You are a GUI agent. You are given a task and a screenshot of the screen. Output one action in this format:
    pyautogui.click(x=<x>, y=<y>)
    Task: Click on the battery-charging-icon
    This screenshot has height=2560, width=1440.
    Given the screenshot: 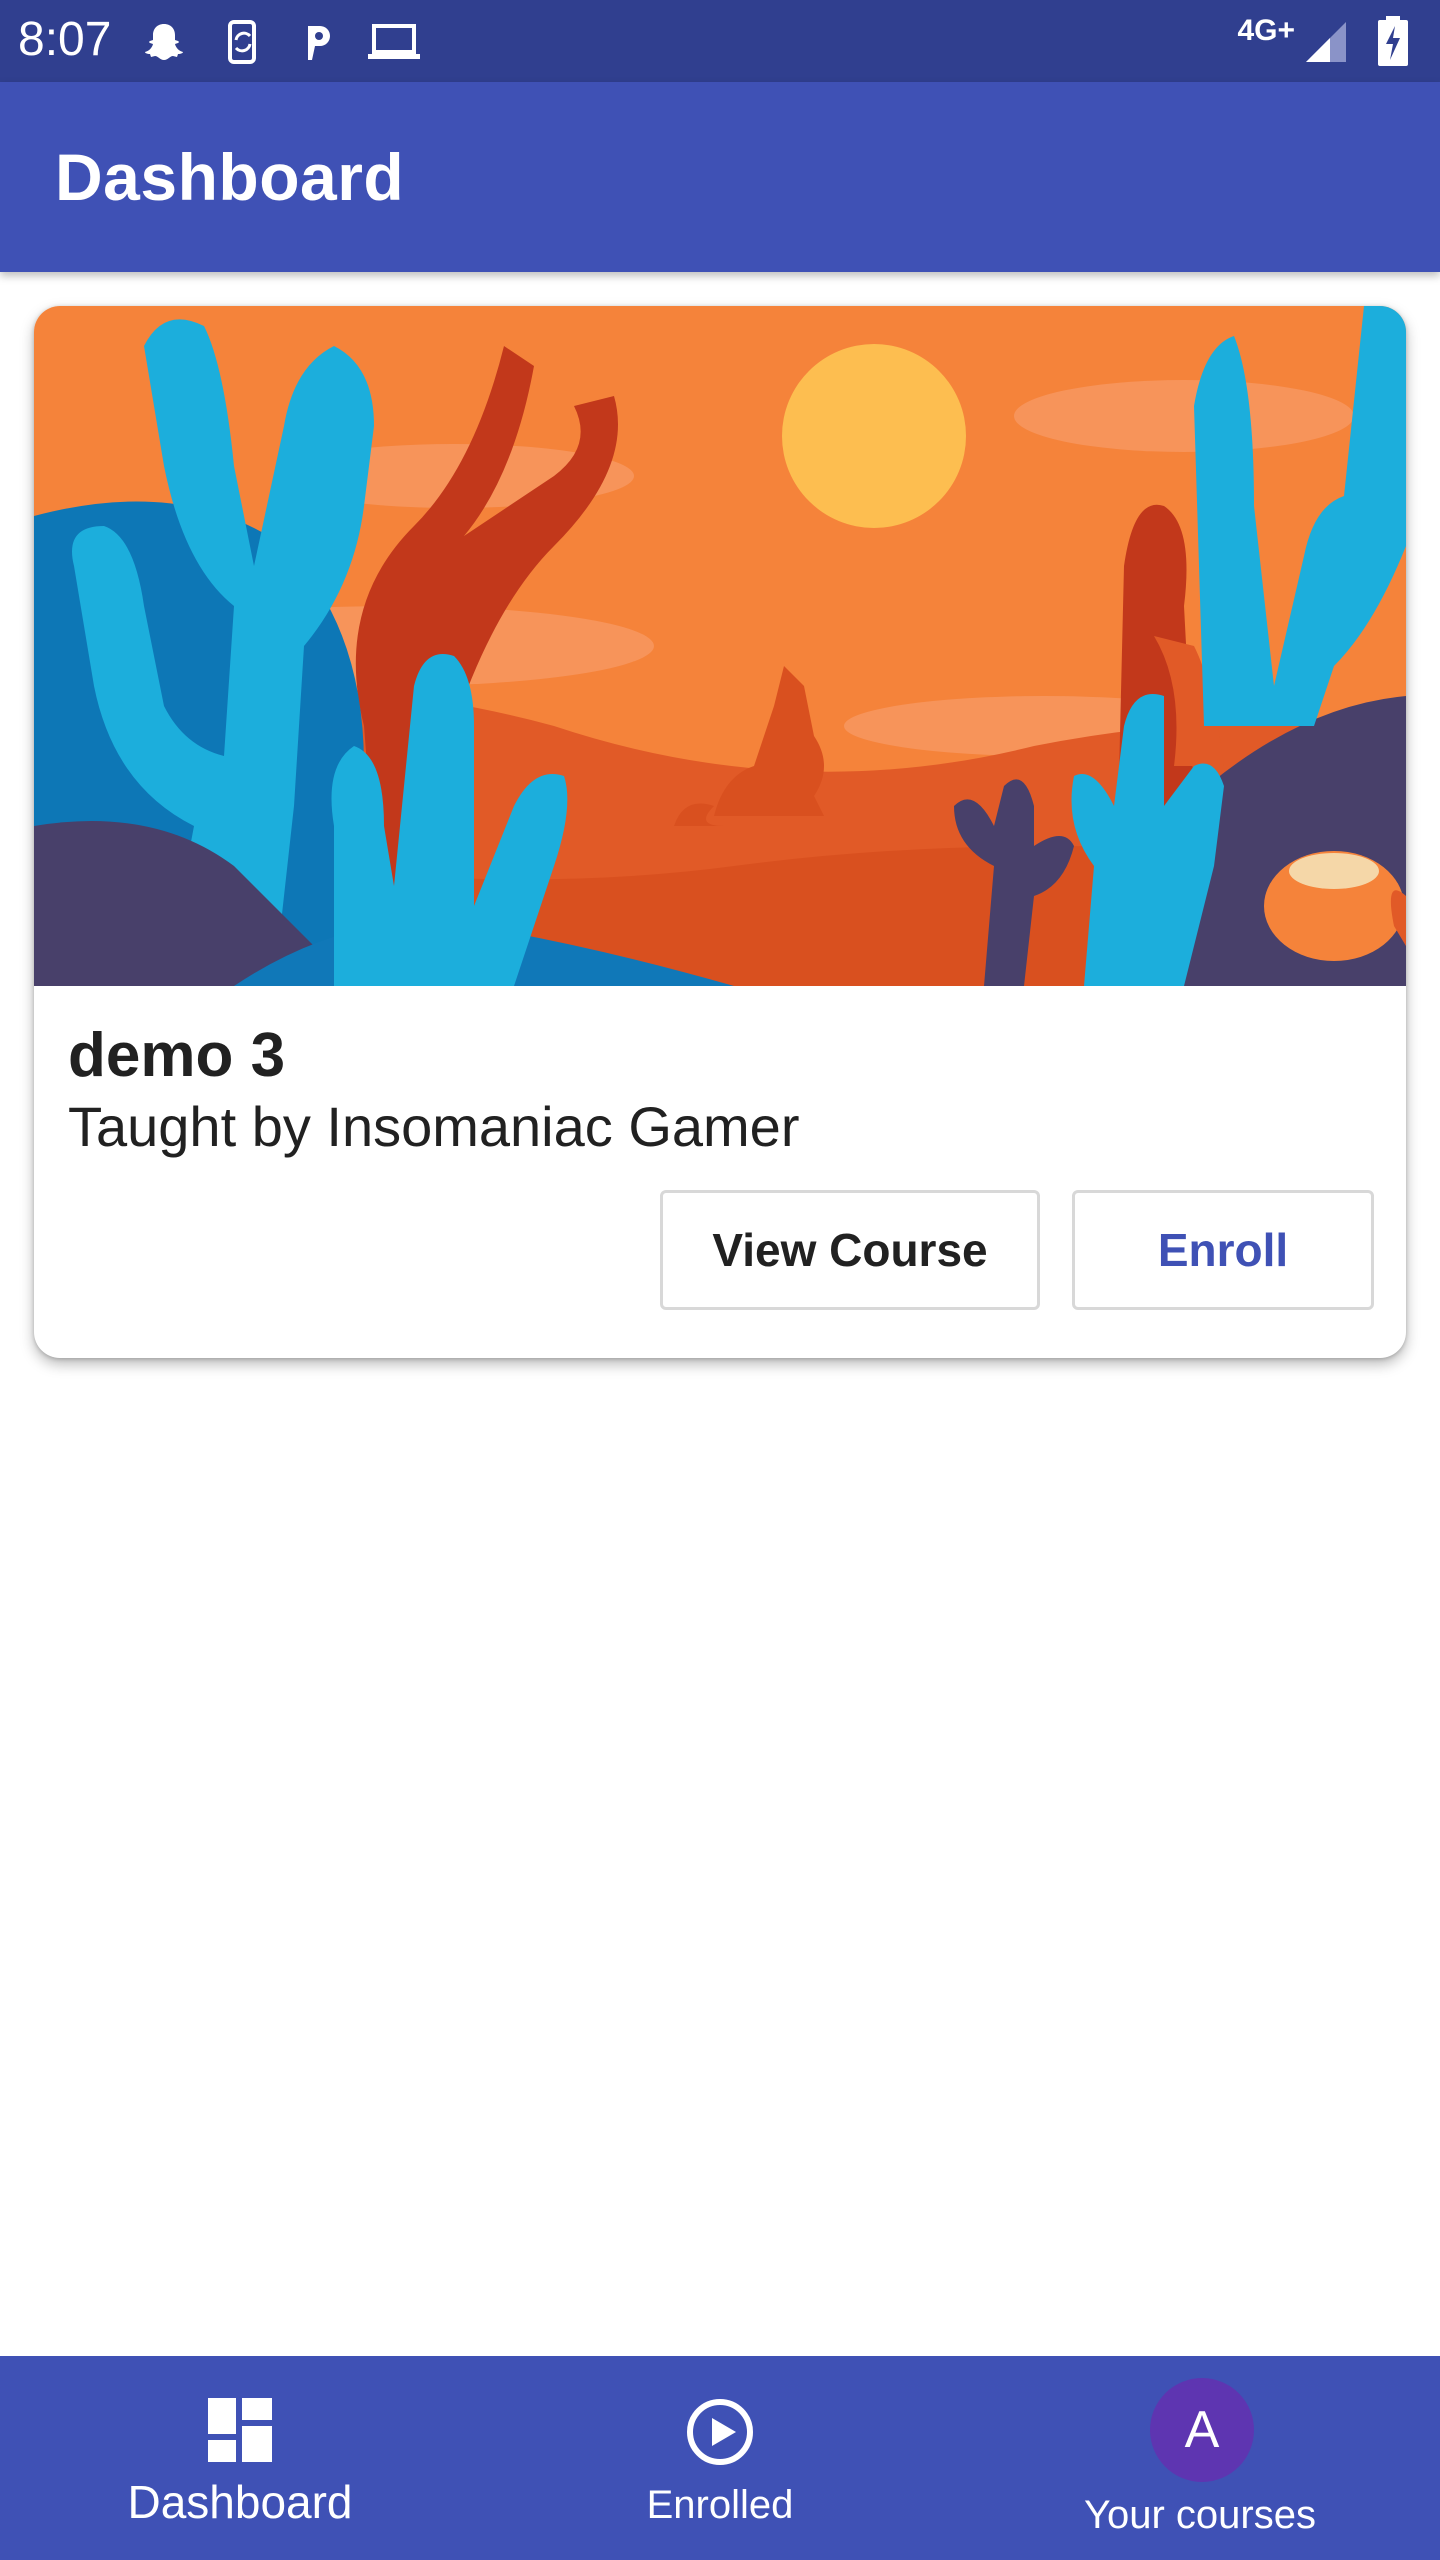 What is the action you would take?
    pyautogui.click(x=1393, y=41)
    